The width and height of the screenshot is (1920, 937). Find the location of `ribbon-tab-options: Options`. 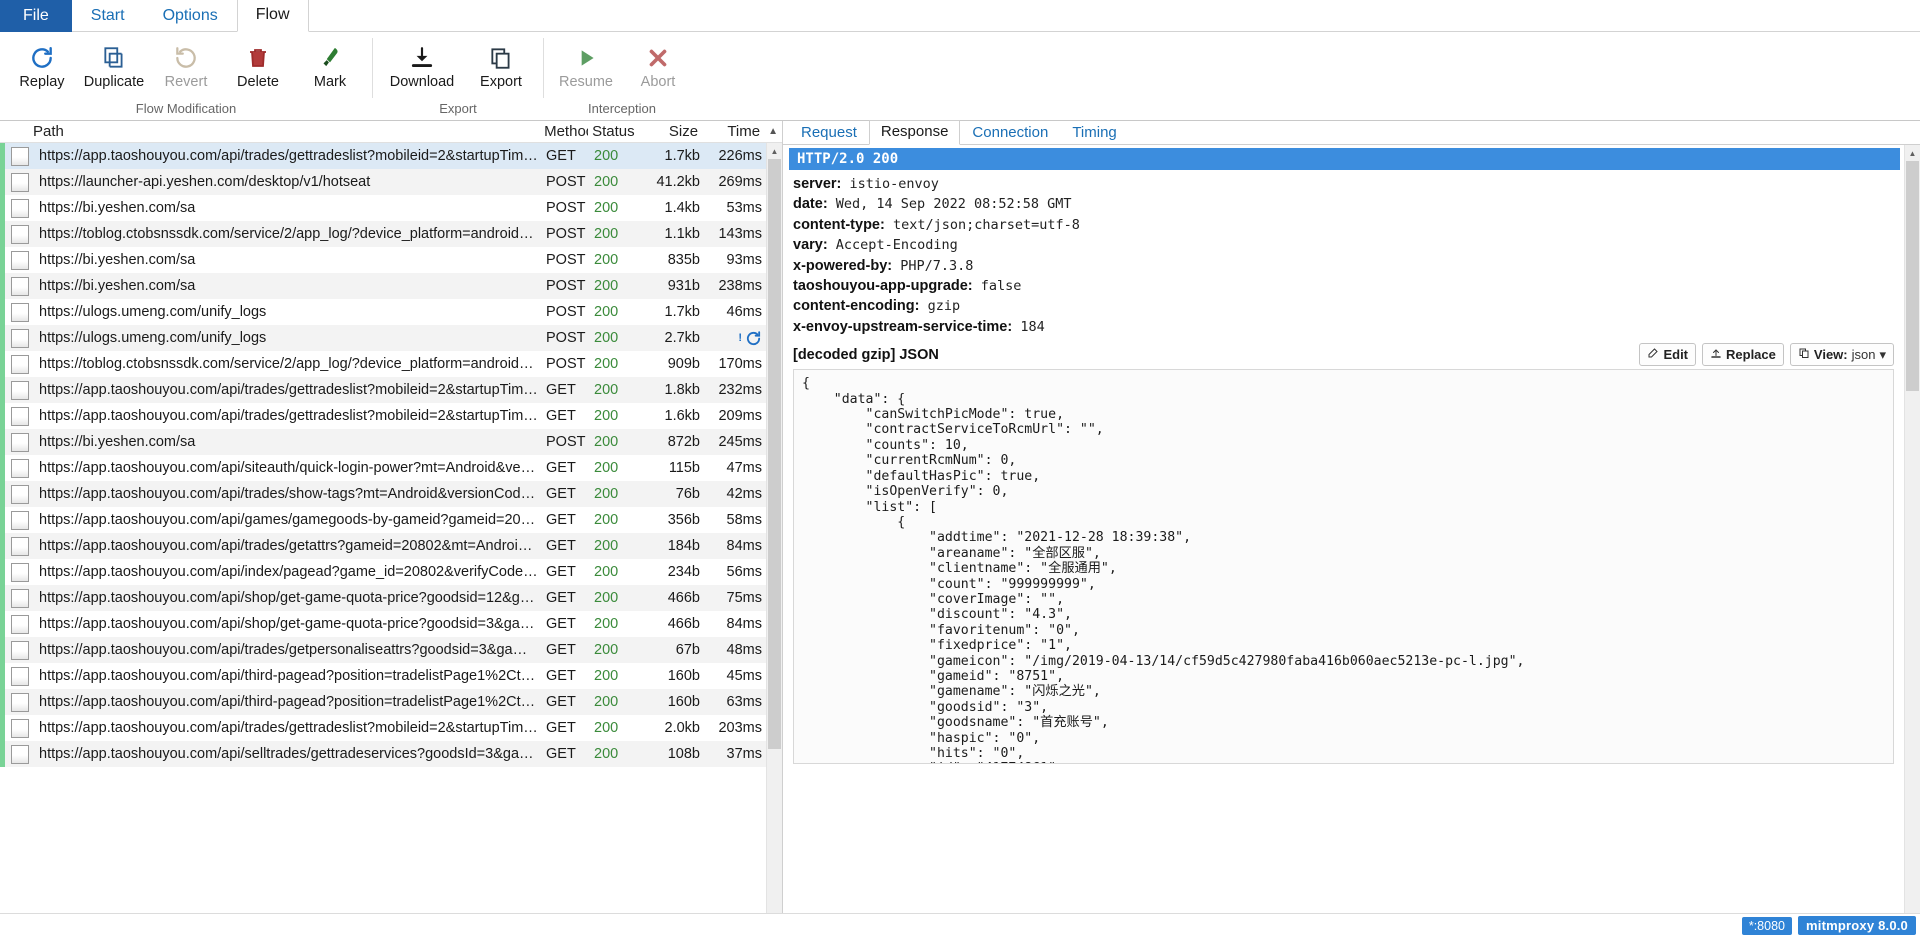

ribbon-tab-options: Options is located at coordinates (190, 16).